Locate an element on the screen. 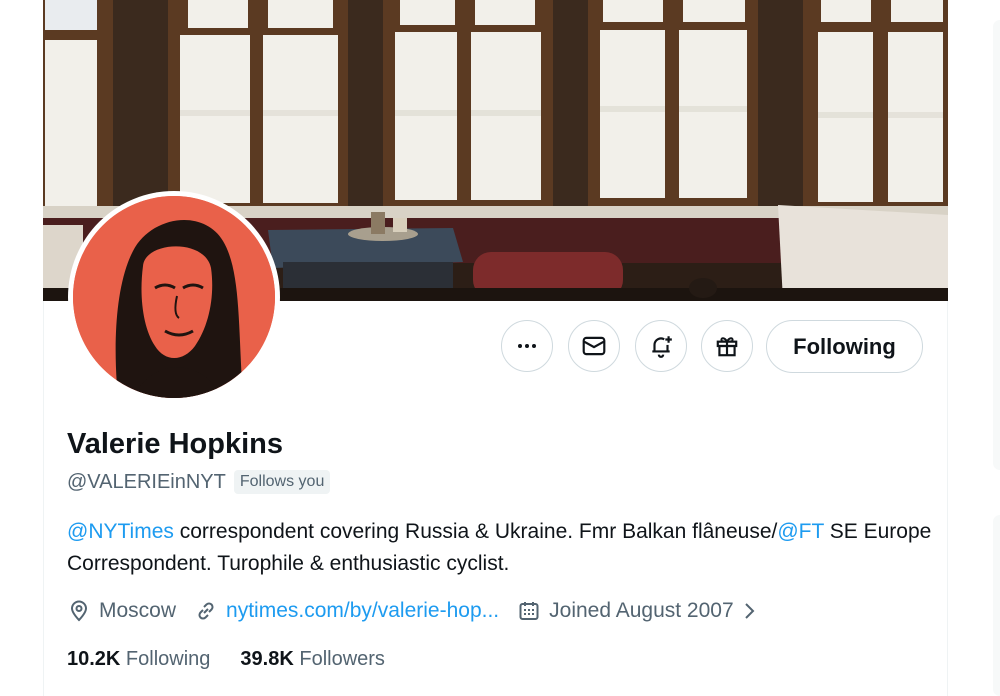 The height and width of the screenshot is (696, 1000). follows-you-badge: Follows you is located at coordinates (282, 482).